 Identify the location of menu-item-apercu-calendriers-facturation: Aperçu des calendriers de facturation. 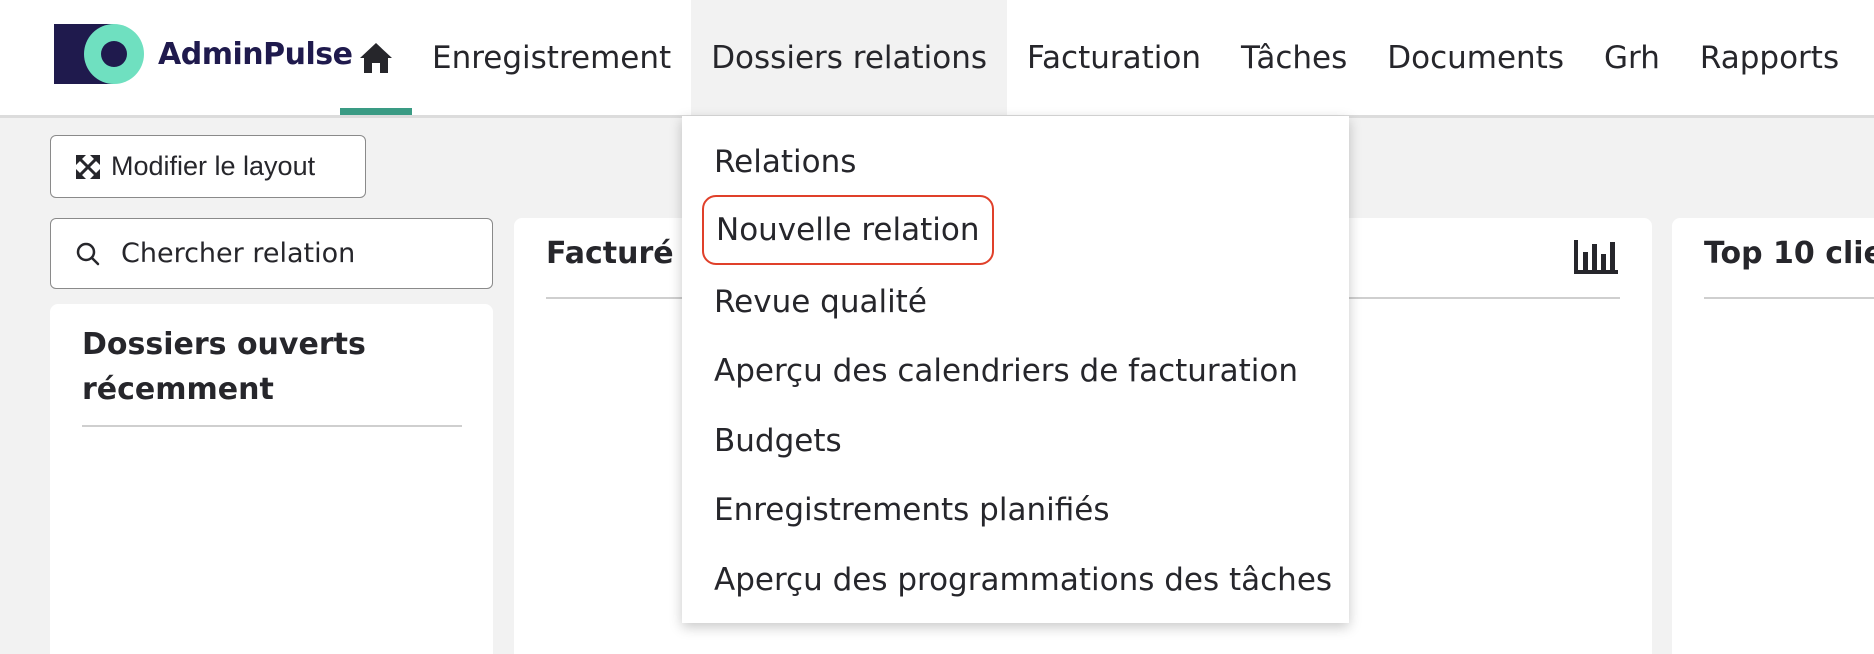
(1006, 371).